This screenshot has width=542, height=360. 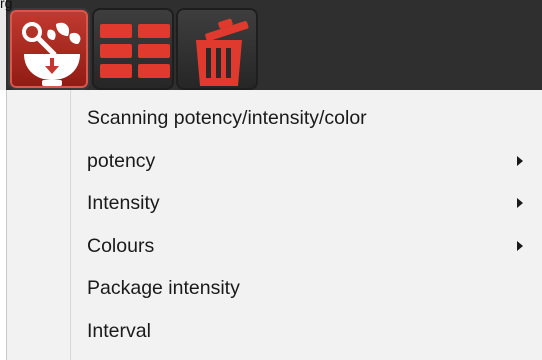 I want to click on herbs-mortar-button, so click(x=49, y=49).